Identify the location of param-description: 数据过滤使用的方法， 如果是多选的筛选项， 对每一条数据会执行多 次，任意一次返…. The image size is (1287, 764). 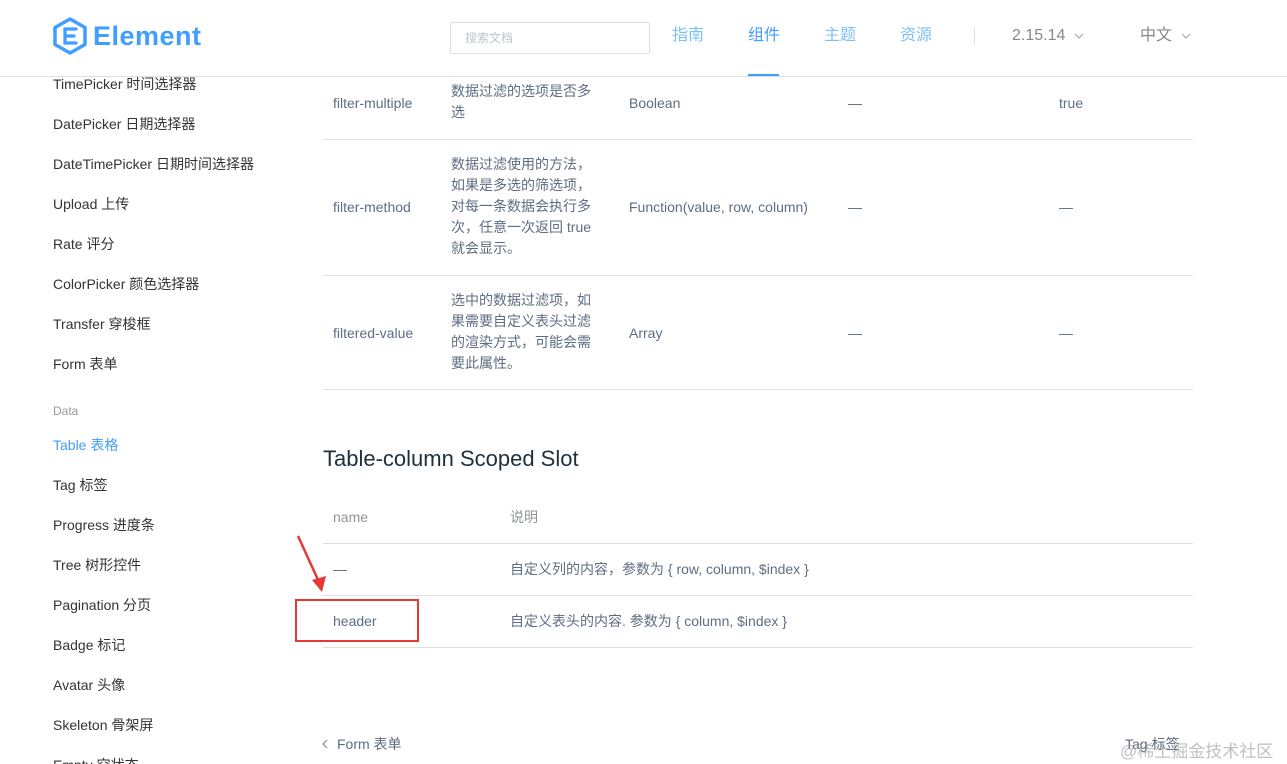
(521, 206).